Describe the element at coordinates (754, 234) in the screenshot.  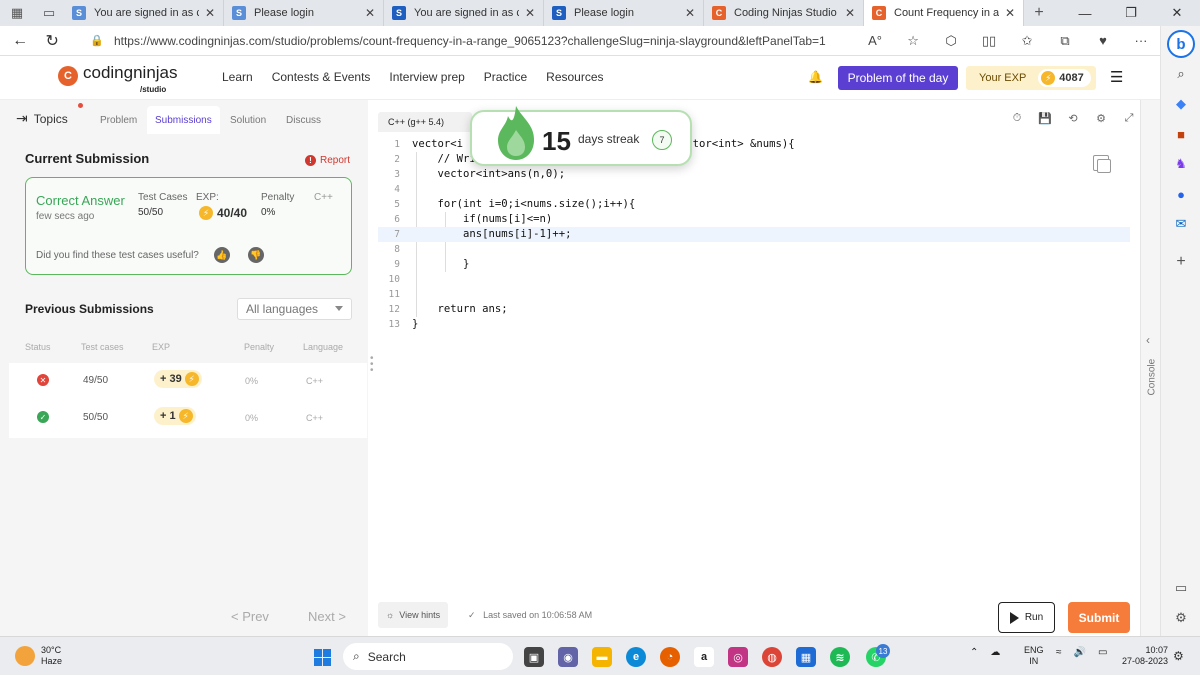
I see `code-line: 7 ans[nums[i]-1]++;` at that location.